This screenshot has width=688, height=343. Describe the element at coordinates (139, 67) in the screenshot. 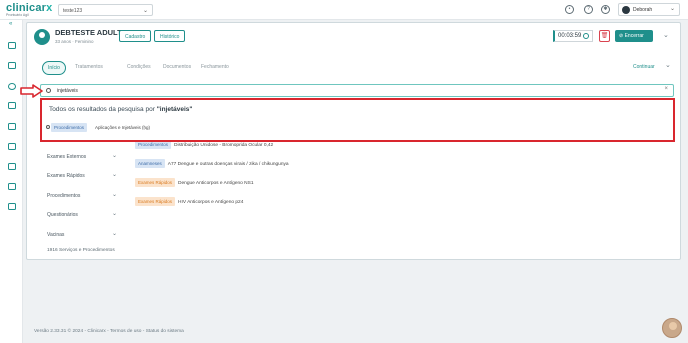

I see `tab-condicoes: Condições` at that location.